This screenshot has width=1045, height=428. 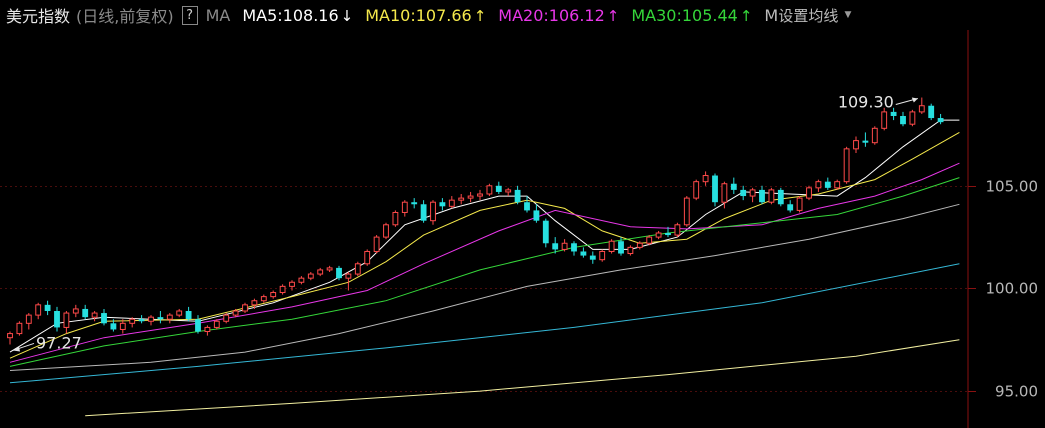 I want to click on set-ma-button: 设置均线 ▼, so click(x=814, y=15).